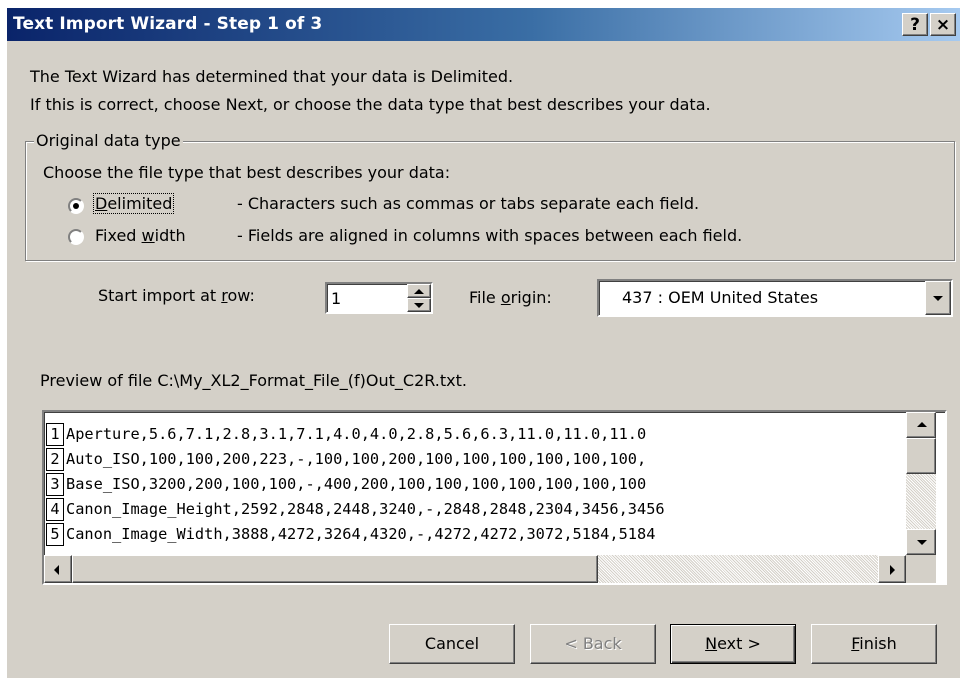 The image size is (960, 678). Describe the element at coordinates (510, 297) in the screenshot. I see `file-origin-label: File origin:` at that location.